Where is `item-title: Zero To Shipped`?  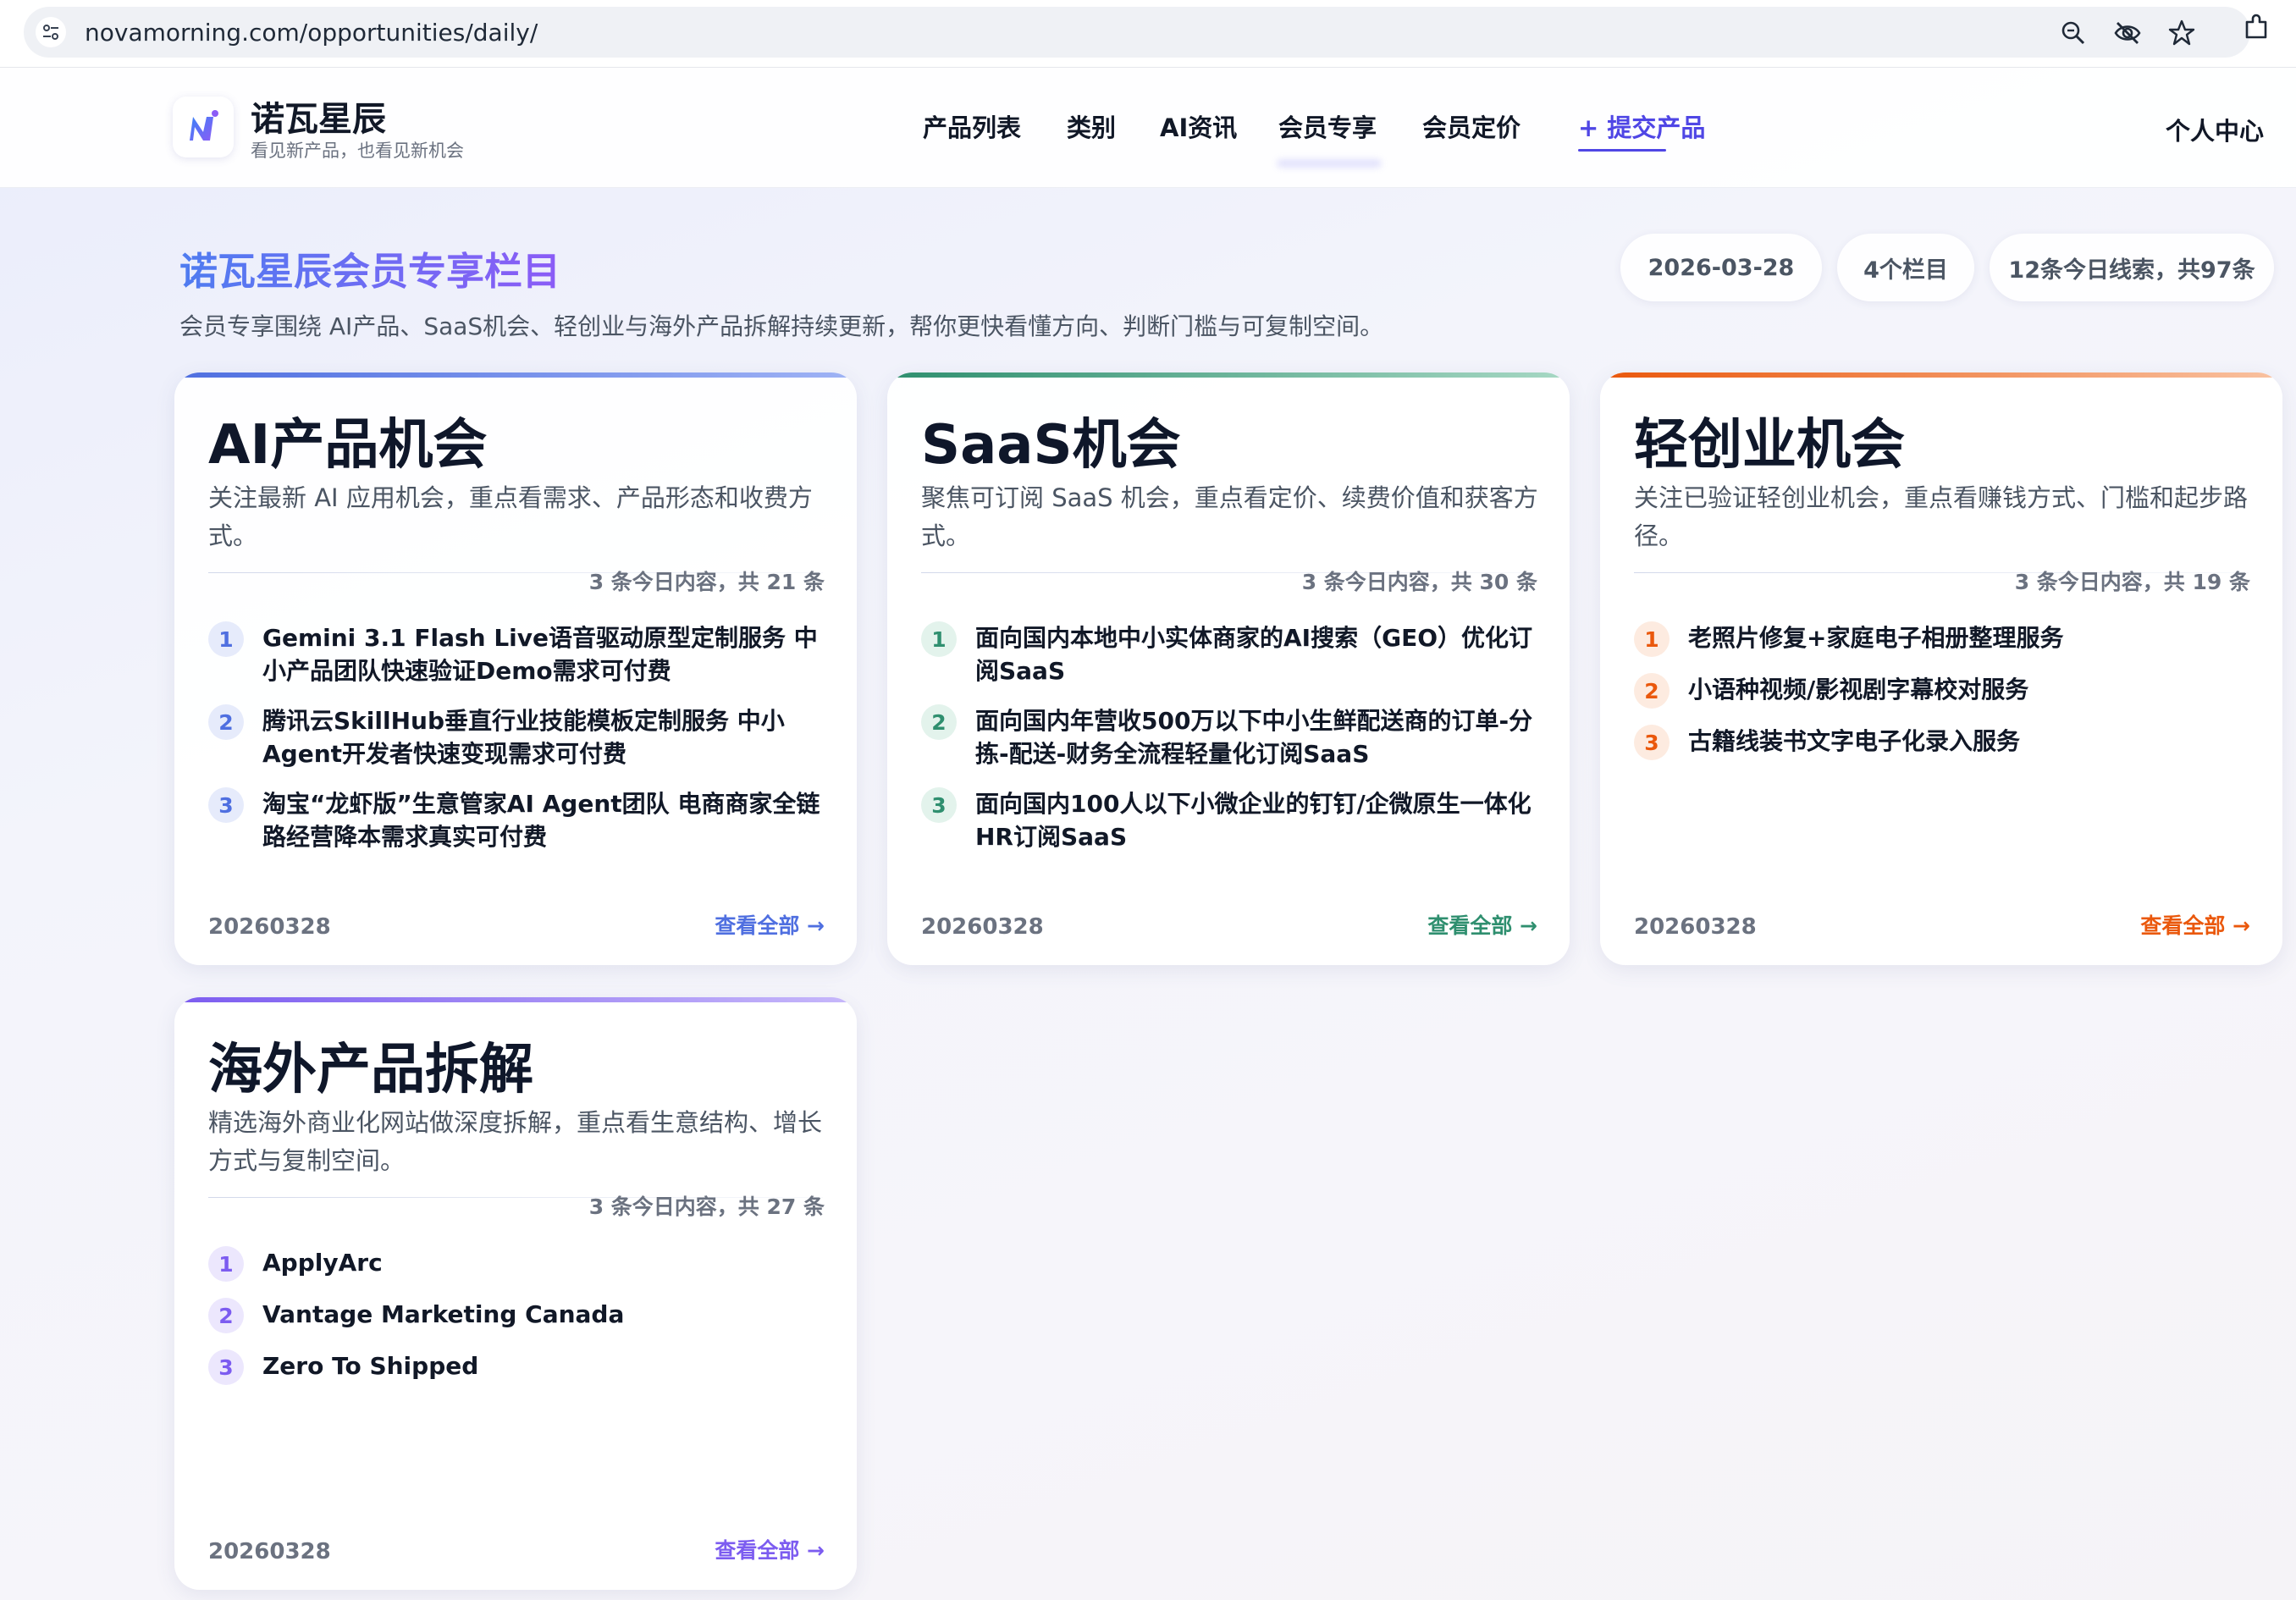 item-title: Zero To Shipped is located at coordinates (548, 1365).